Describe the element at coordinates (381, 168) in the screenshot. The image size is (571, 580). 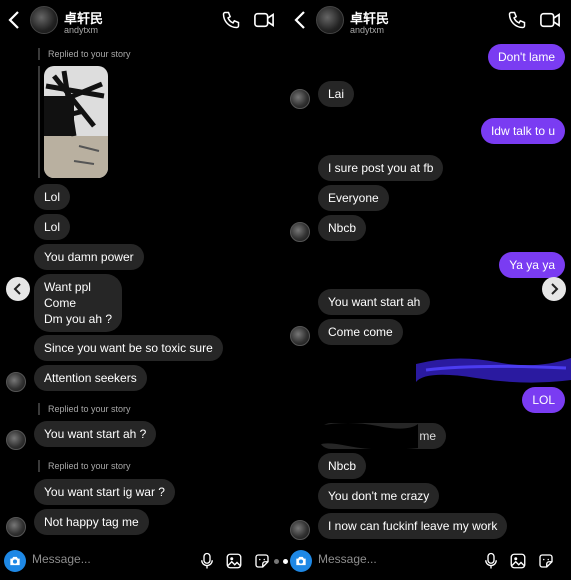
I see `message-bubble: I sure post you at fb` at that location.